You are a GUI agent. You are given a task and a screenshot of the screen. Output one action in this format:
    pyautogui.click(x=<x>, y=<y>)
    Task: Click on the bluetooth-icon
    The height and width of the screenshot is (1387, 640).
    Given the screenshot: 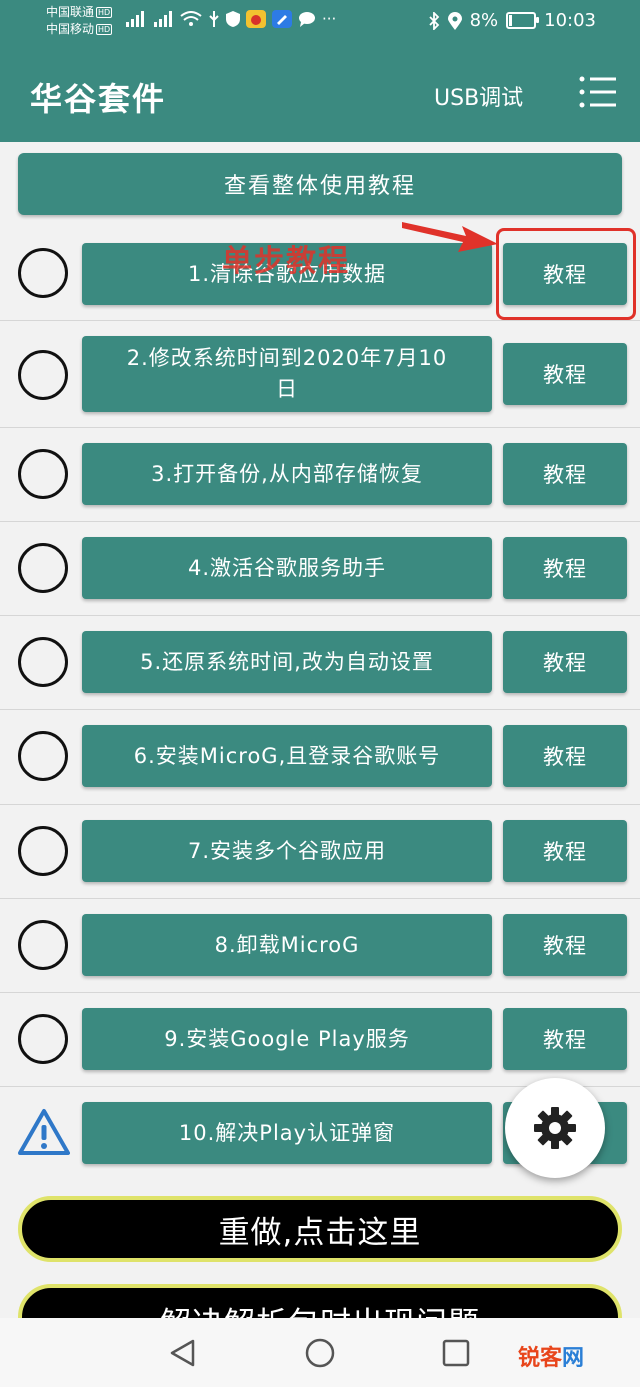 What is the action you would take?
    pyautogui.click(x=433, y=20)
    